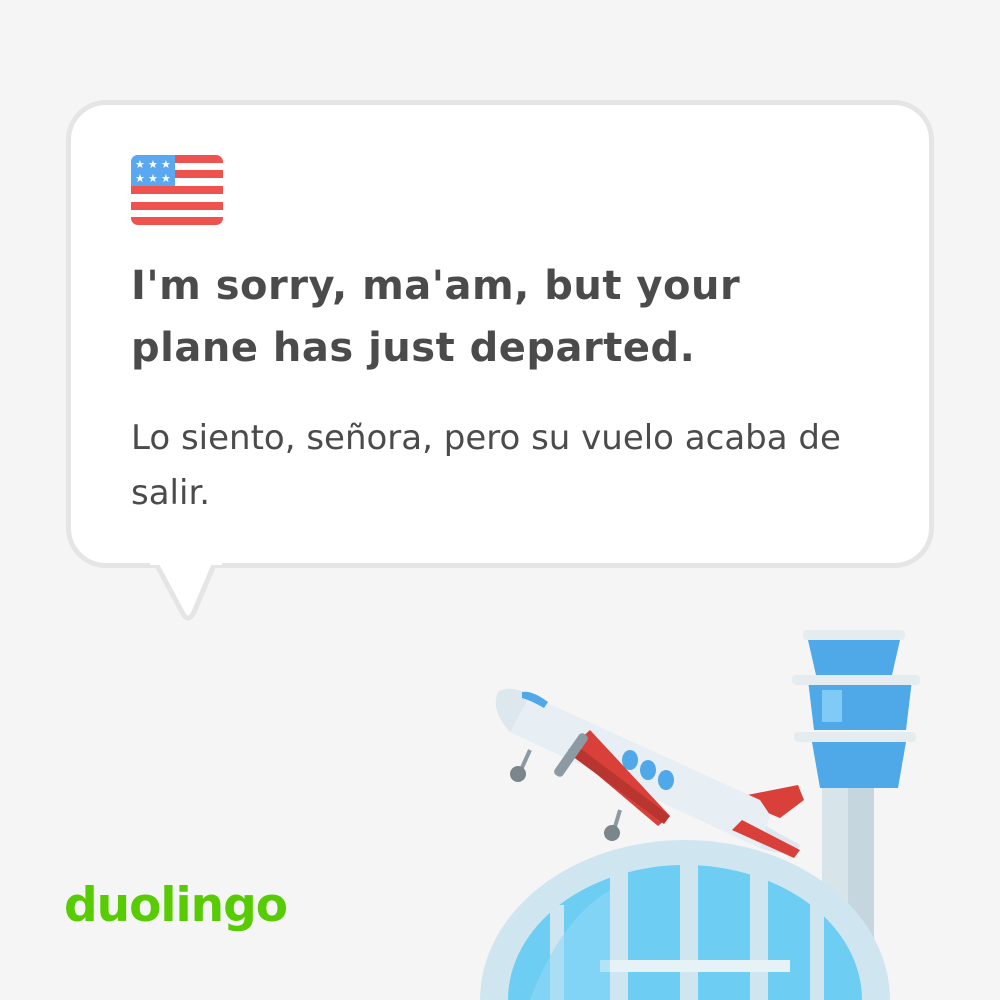 Image resolution: width=1000 pixels, height=1000 pixels. What do you see at coordinates (649, 773) in the screenshot?
I see `airplane-icon` at bounding box center [649, 773].